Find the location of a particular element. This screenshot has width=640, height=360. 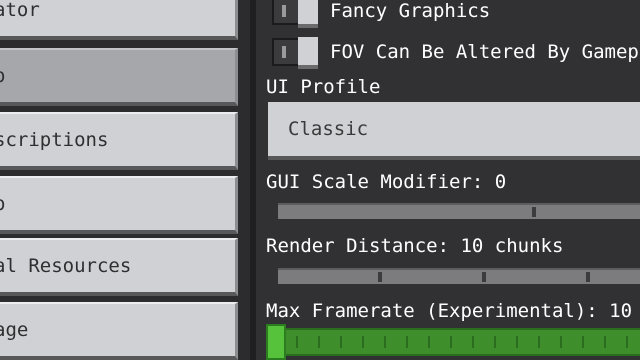

fov-gamepad-row: FOV Can Be Altered By Gamep is located at coordinates (455, 52).